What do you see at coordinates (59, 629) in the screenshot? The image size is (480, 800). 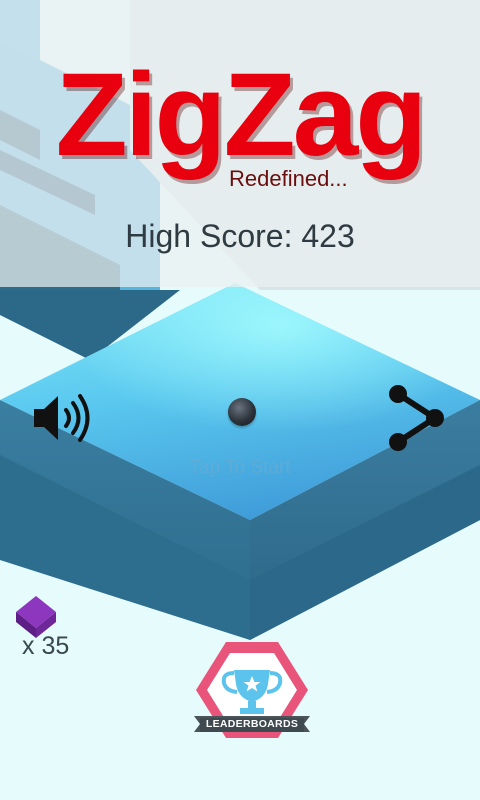 I see `gem-counter: x 35` at bounding box center [59, 629].